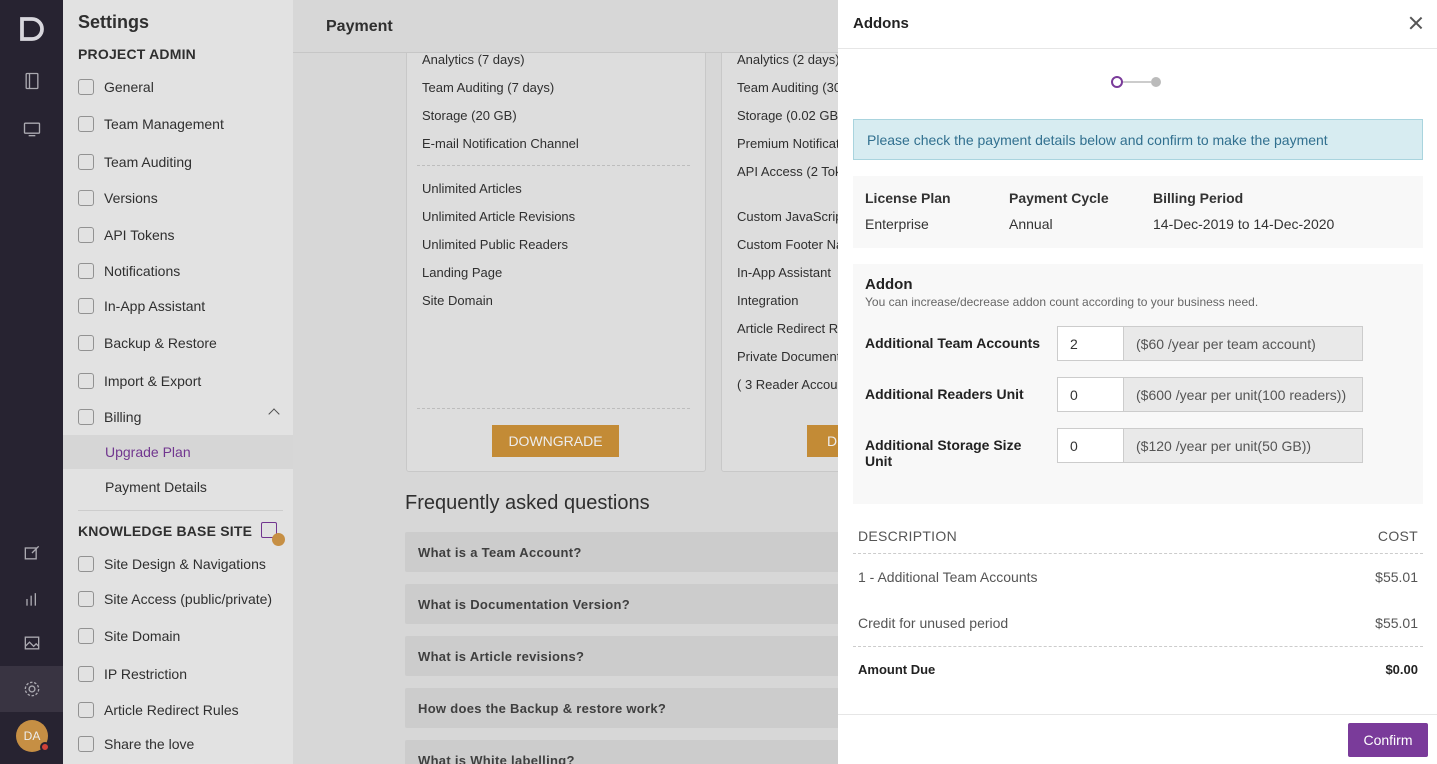 The image size is (1437, 764). Describe the element at coordinates (1243, 394) in the screenshot. I see `readers-unit-price: ($600 /year per unit(100 readers))` at that location.